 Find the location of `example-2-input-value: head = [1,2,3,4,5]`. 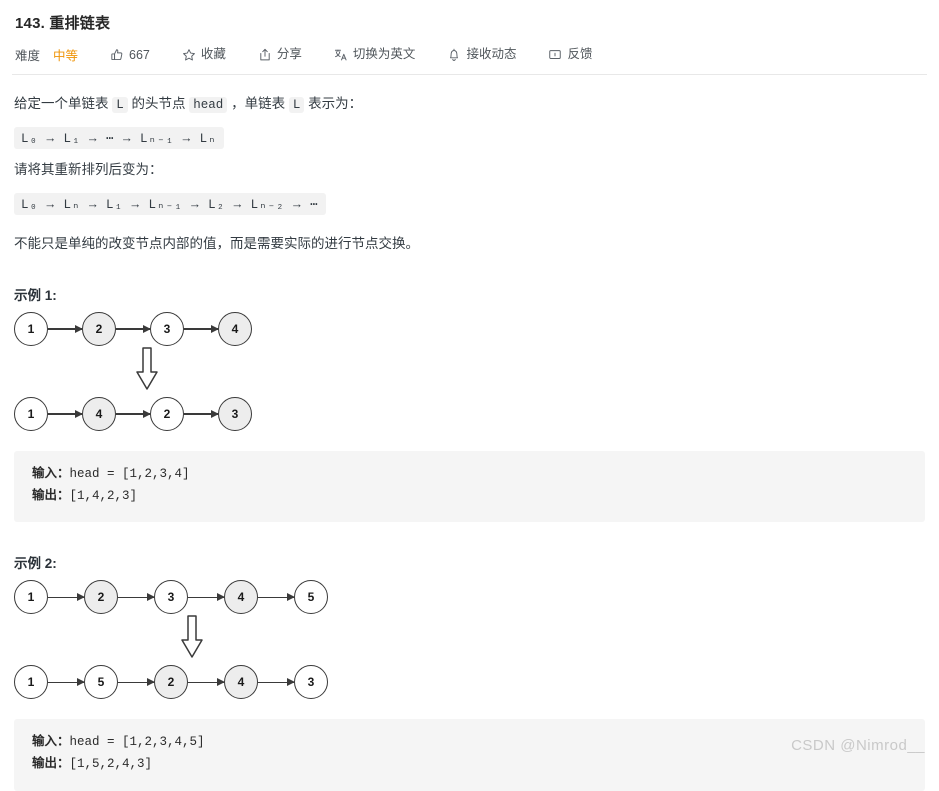

example-2-input-value: head = [1,2,3,4,5] is located at coordinates (137, 742).